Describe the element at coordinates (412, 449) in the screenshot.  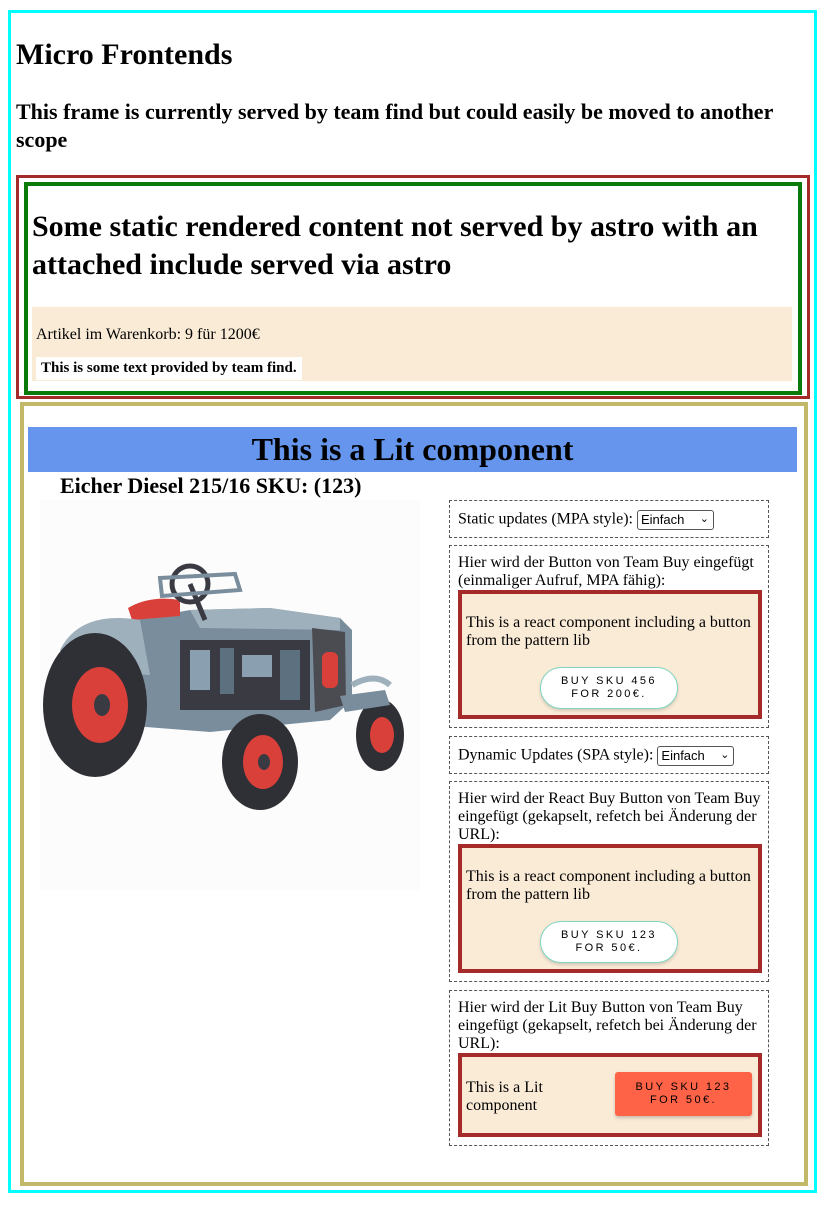
I see `lit-banner: This is a Lit component` at that location.